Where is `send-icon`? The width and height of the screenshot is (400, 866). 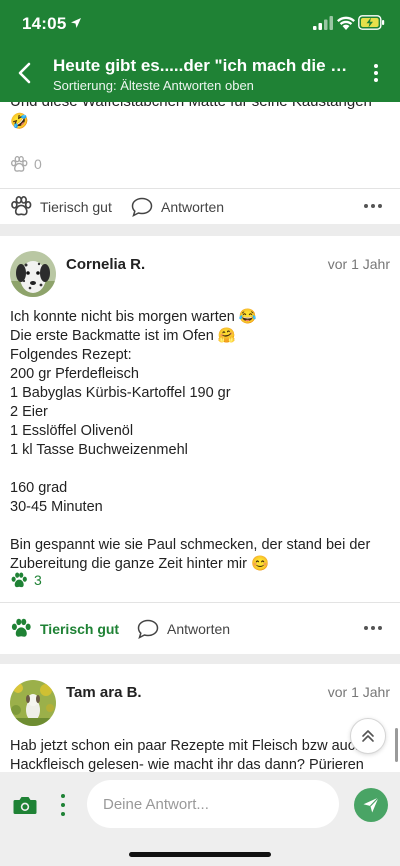 send-icon is located at coordinates (371, 805).